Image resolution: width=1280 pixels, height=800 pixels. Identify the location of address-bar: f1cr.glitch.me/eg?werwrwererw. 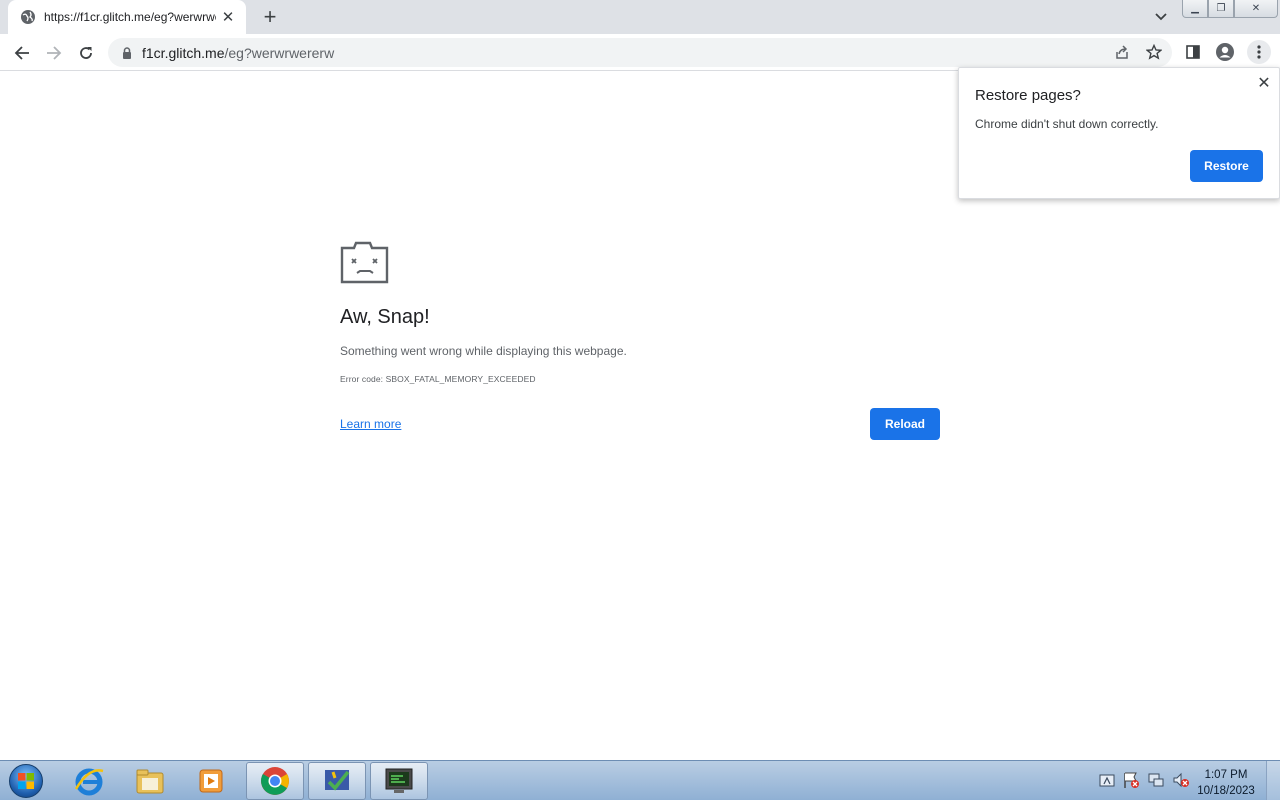
(640, 52).